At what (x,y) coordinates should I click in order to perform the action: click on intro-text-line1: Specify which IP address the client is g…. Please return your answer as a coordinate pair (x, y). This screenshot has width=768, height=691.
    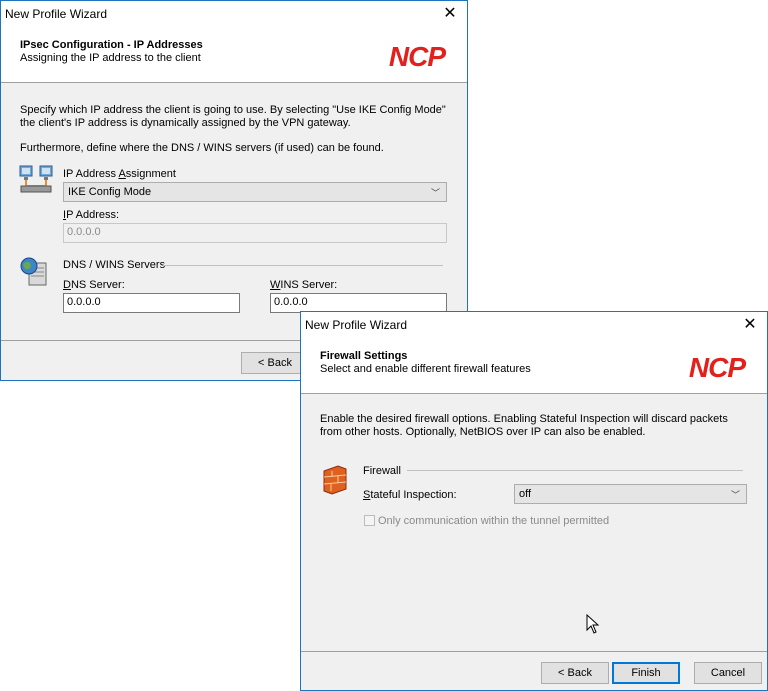
    Looking at the image, I should click on (233, 110).